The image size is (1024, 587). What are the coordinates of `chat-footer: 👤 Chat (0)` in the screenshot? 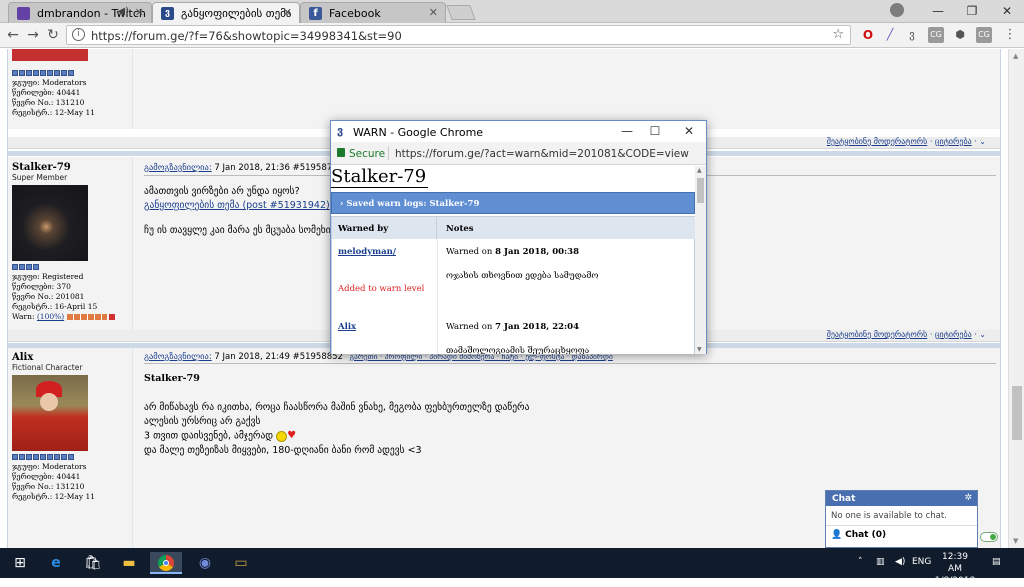 It's located at (901, 533).